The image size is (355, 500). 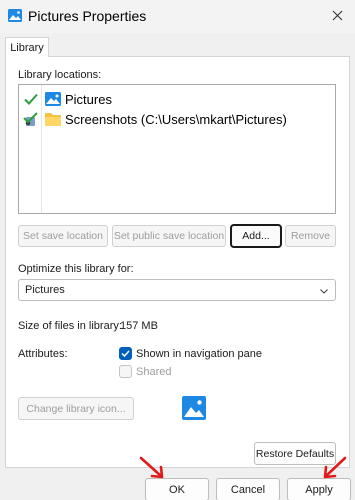 What do you see at coordinates (30, 119) in the screenshot?
I see `public-save-check-icon` at bounding box center [30, 119].